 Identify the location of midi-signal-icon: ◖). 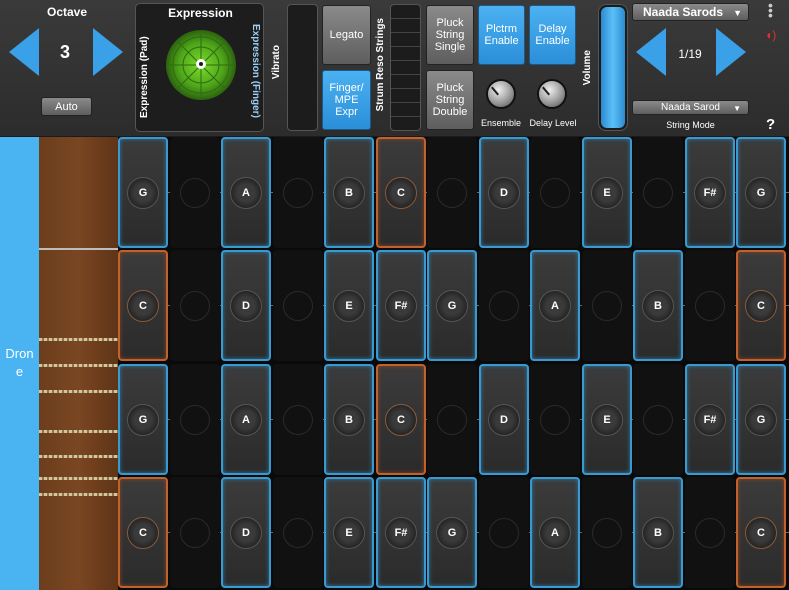
(771, 35).